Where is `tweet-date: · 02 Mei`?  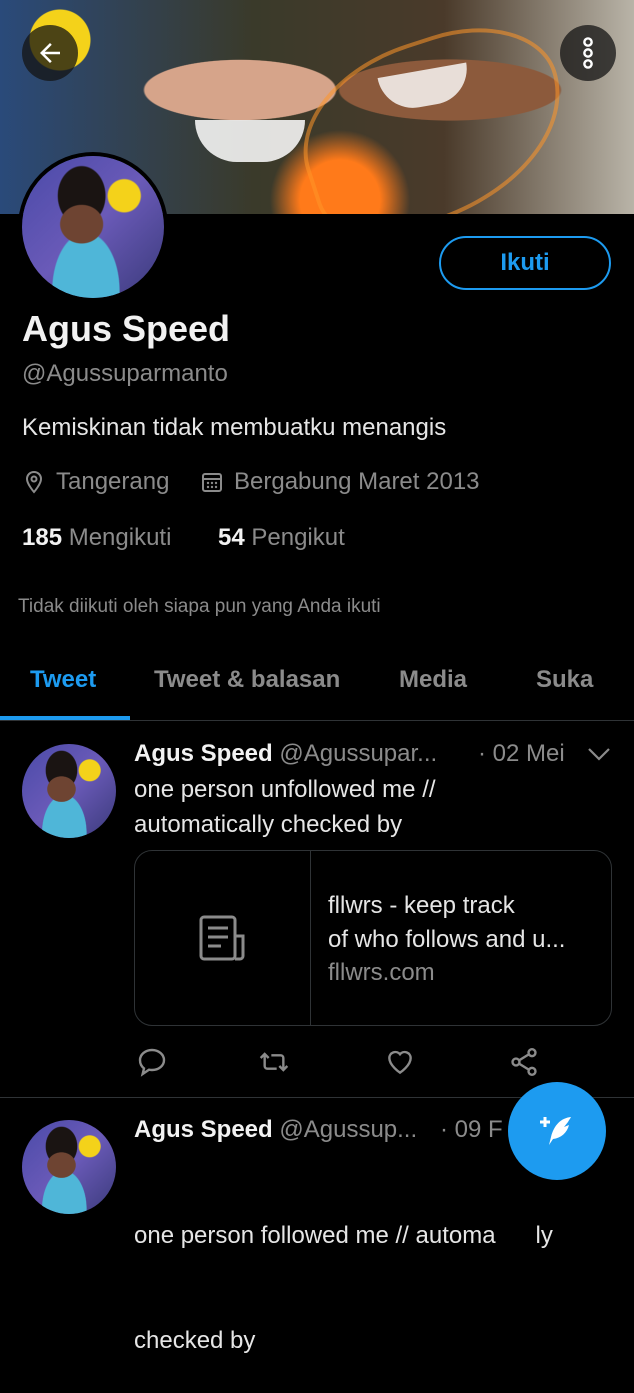
tweet-date: · 02 Mei is located at coordinates (521, 753).